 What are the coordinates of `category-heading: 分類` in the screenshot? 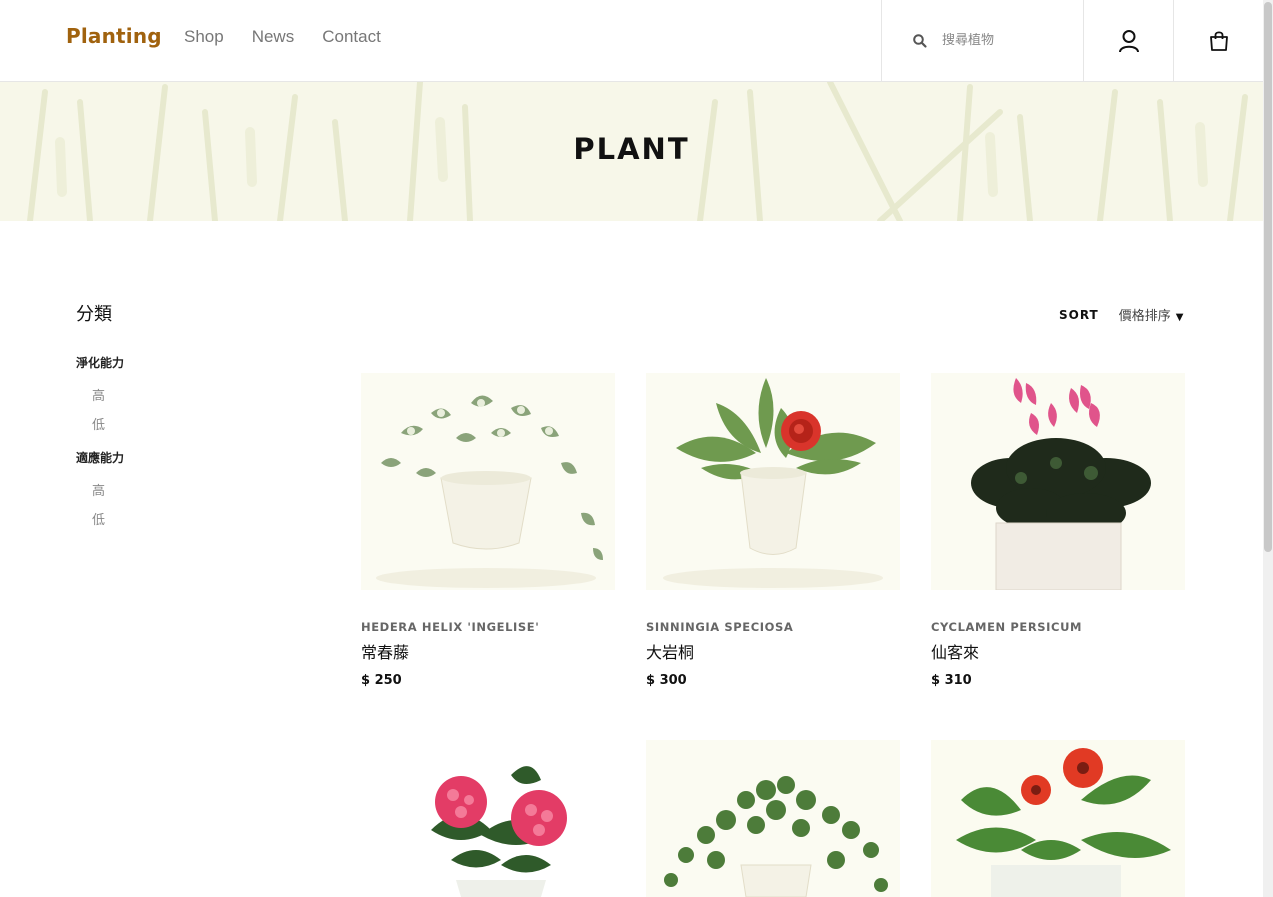 It's located at (94, 314).